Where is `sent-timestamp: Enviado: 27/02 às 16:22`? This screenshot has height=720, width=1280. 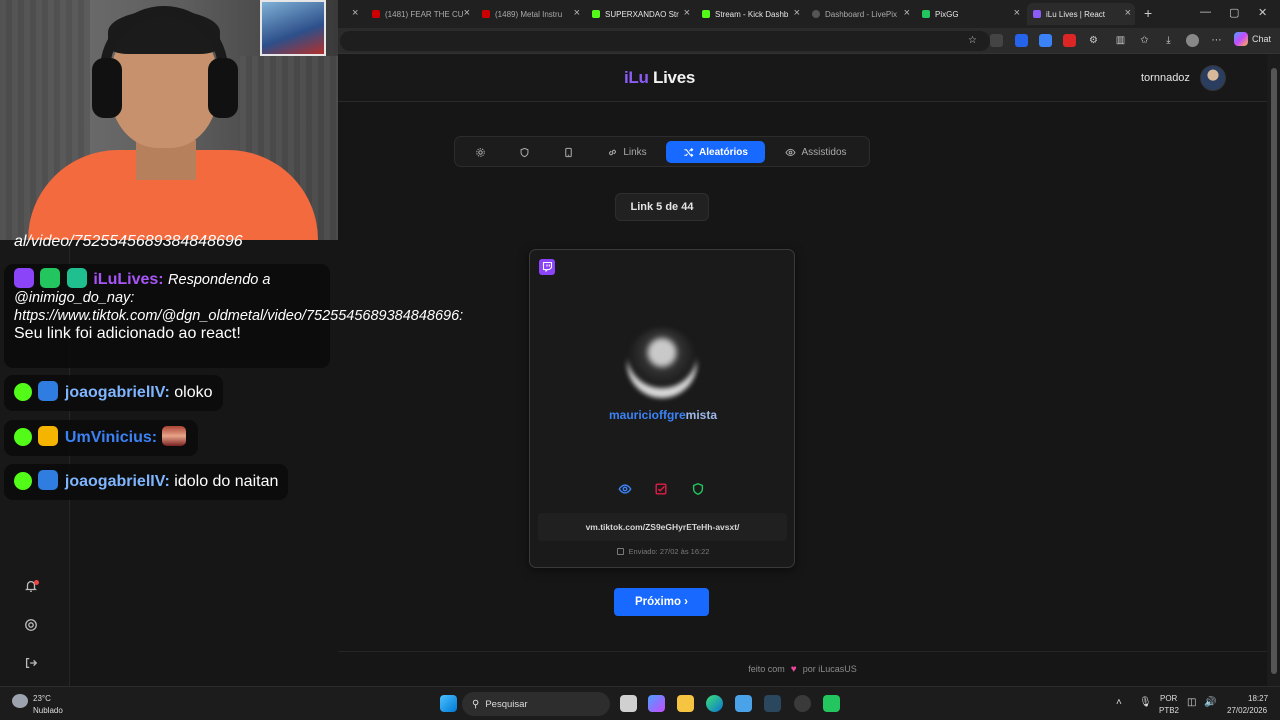
sent-timestamp: Enviado: 27/02 às 16:22 is located at coordinates (663, 551).